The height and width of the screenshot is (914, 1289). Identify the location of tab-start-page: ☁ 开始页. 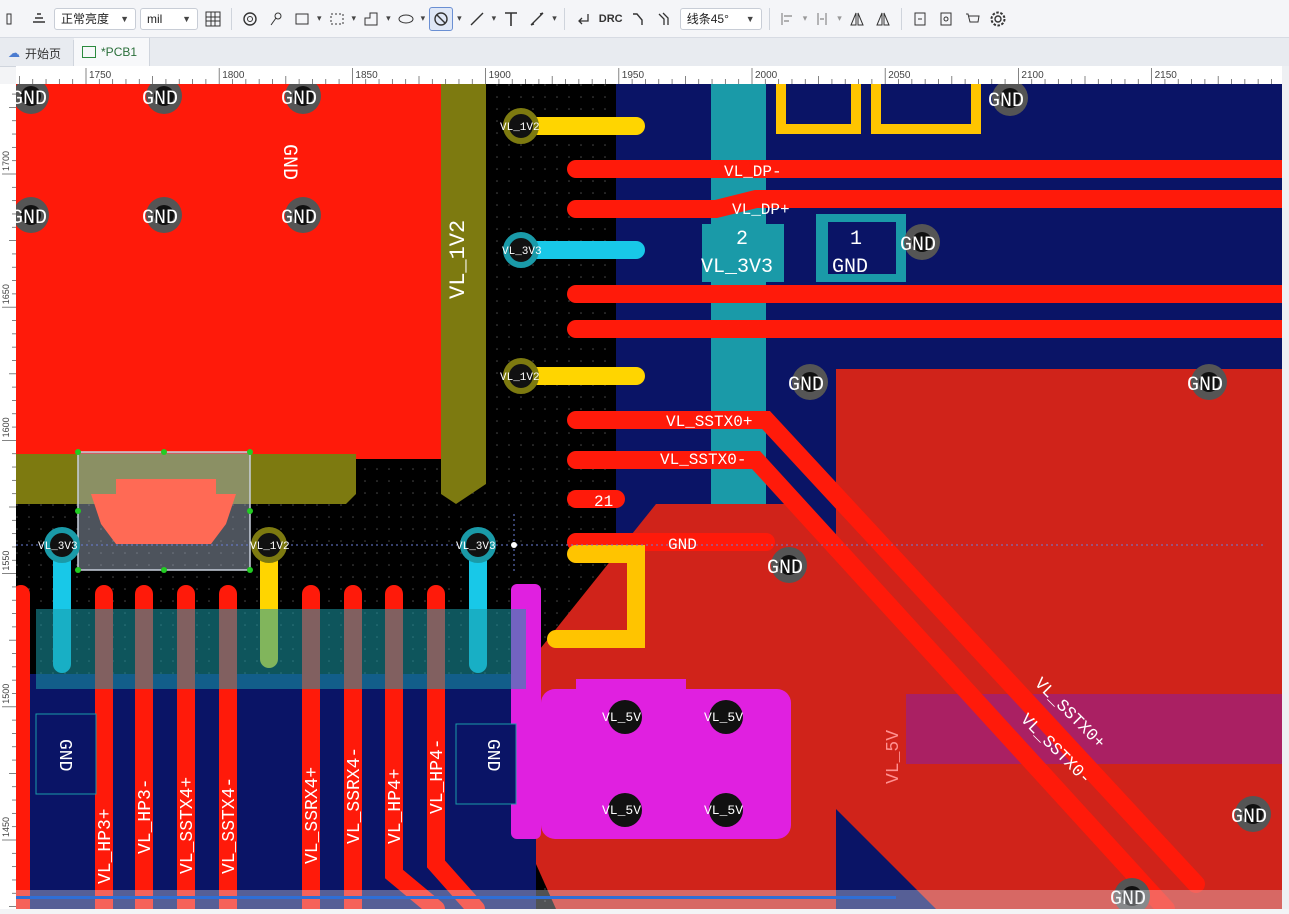
(37, 53).